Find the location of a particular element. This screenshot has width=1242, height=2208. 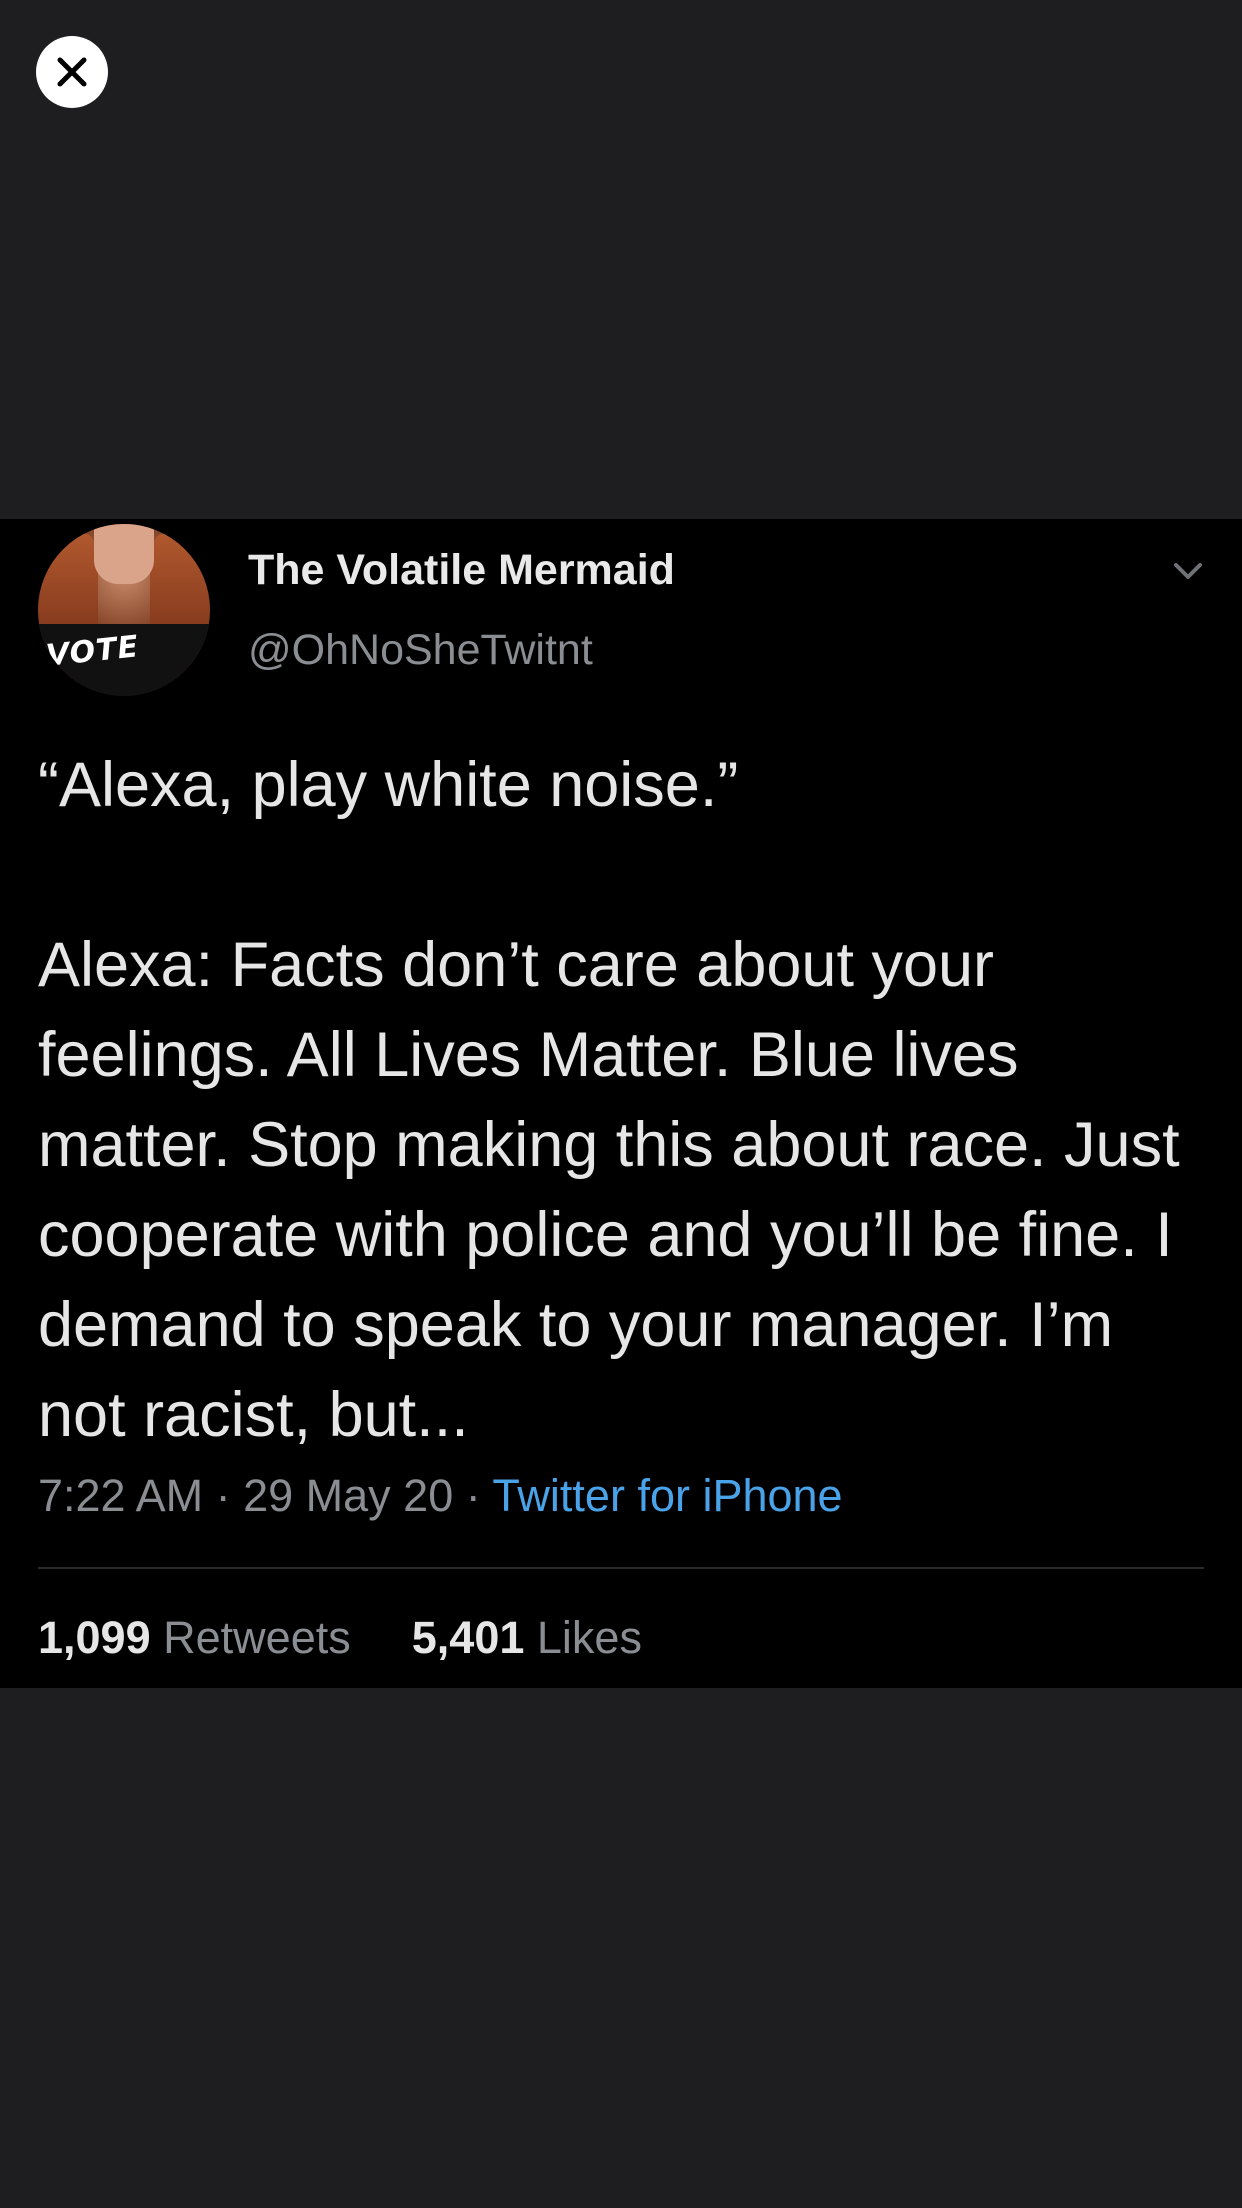

retweets-count: 1,099 is located at coordinates (94, 1637).